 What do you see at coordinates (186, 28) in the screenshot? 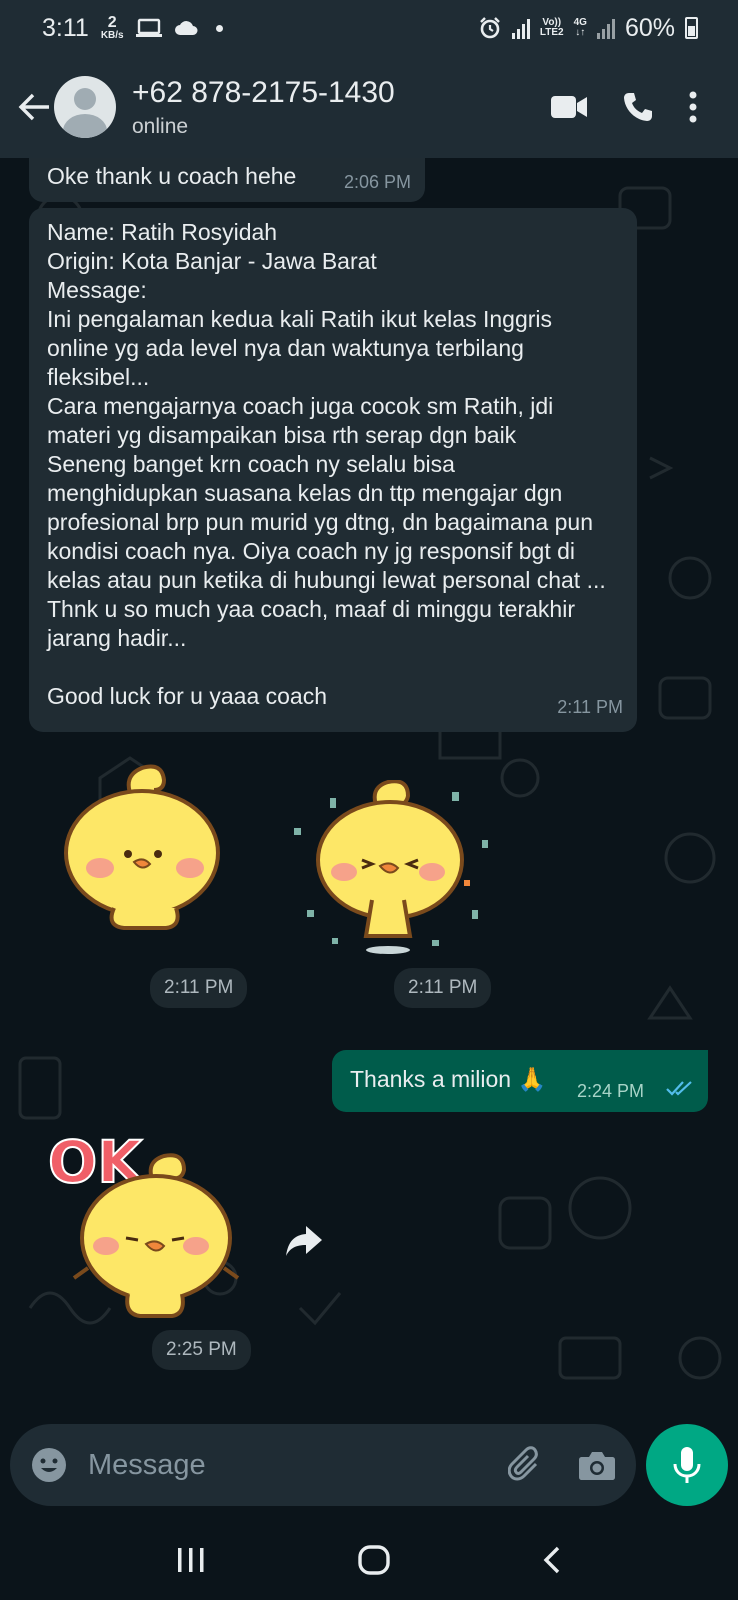
I see `cloud-icon` at bounding box center [186, 28].